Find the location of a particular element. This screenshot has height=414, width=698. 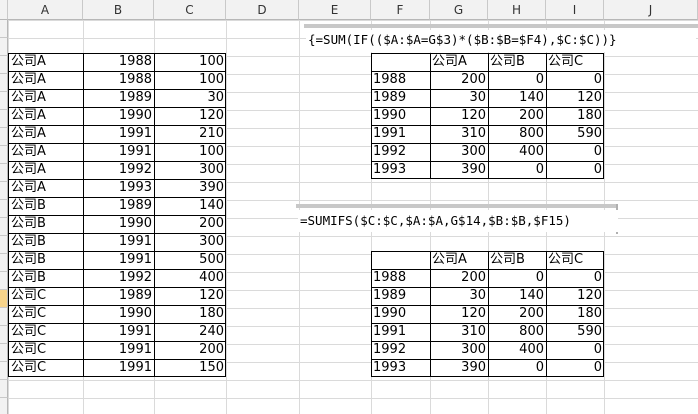

summary-cell: 800 is located at coordinates (517, 332).